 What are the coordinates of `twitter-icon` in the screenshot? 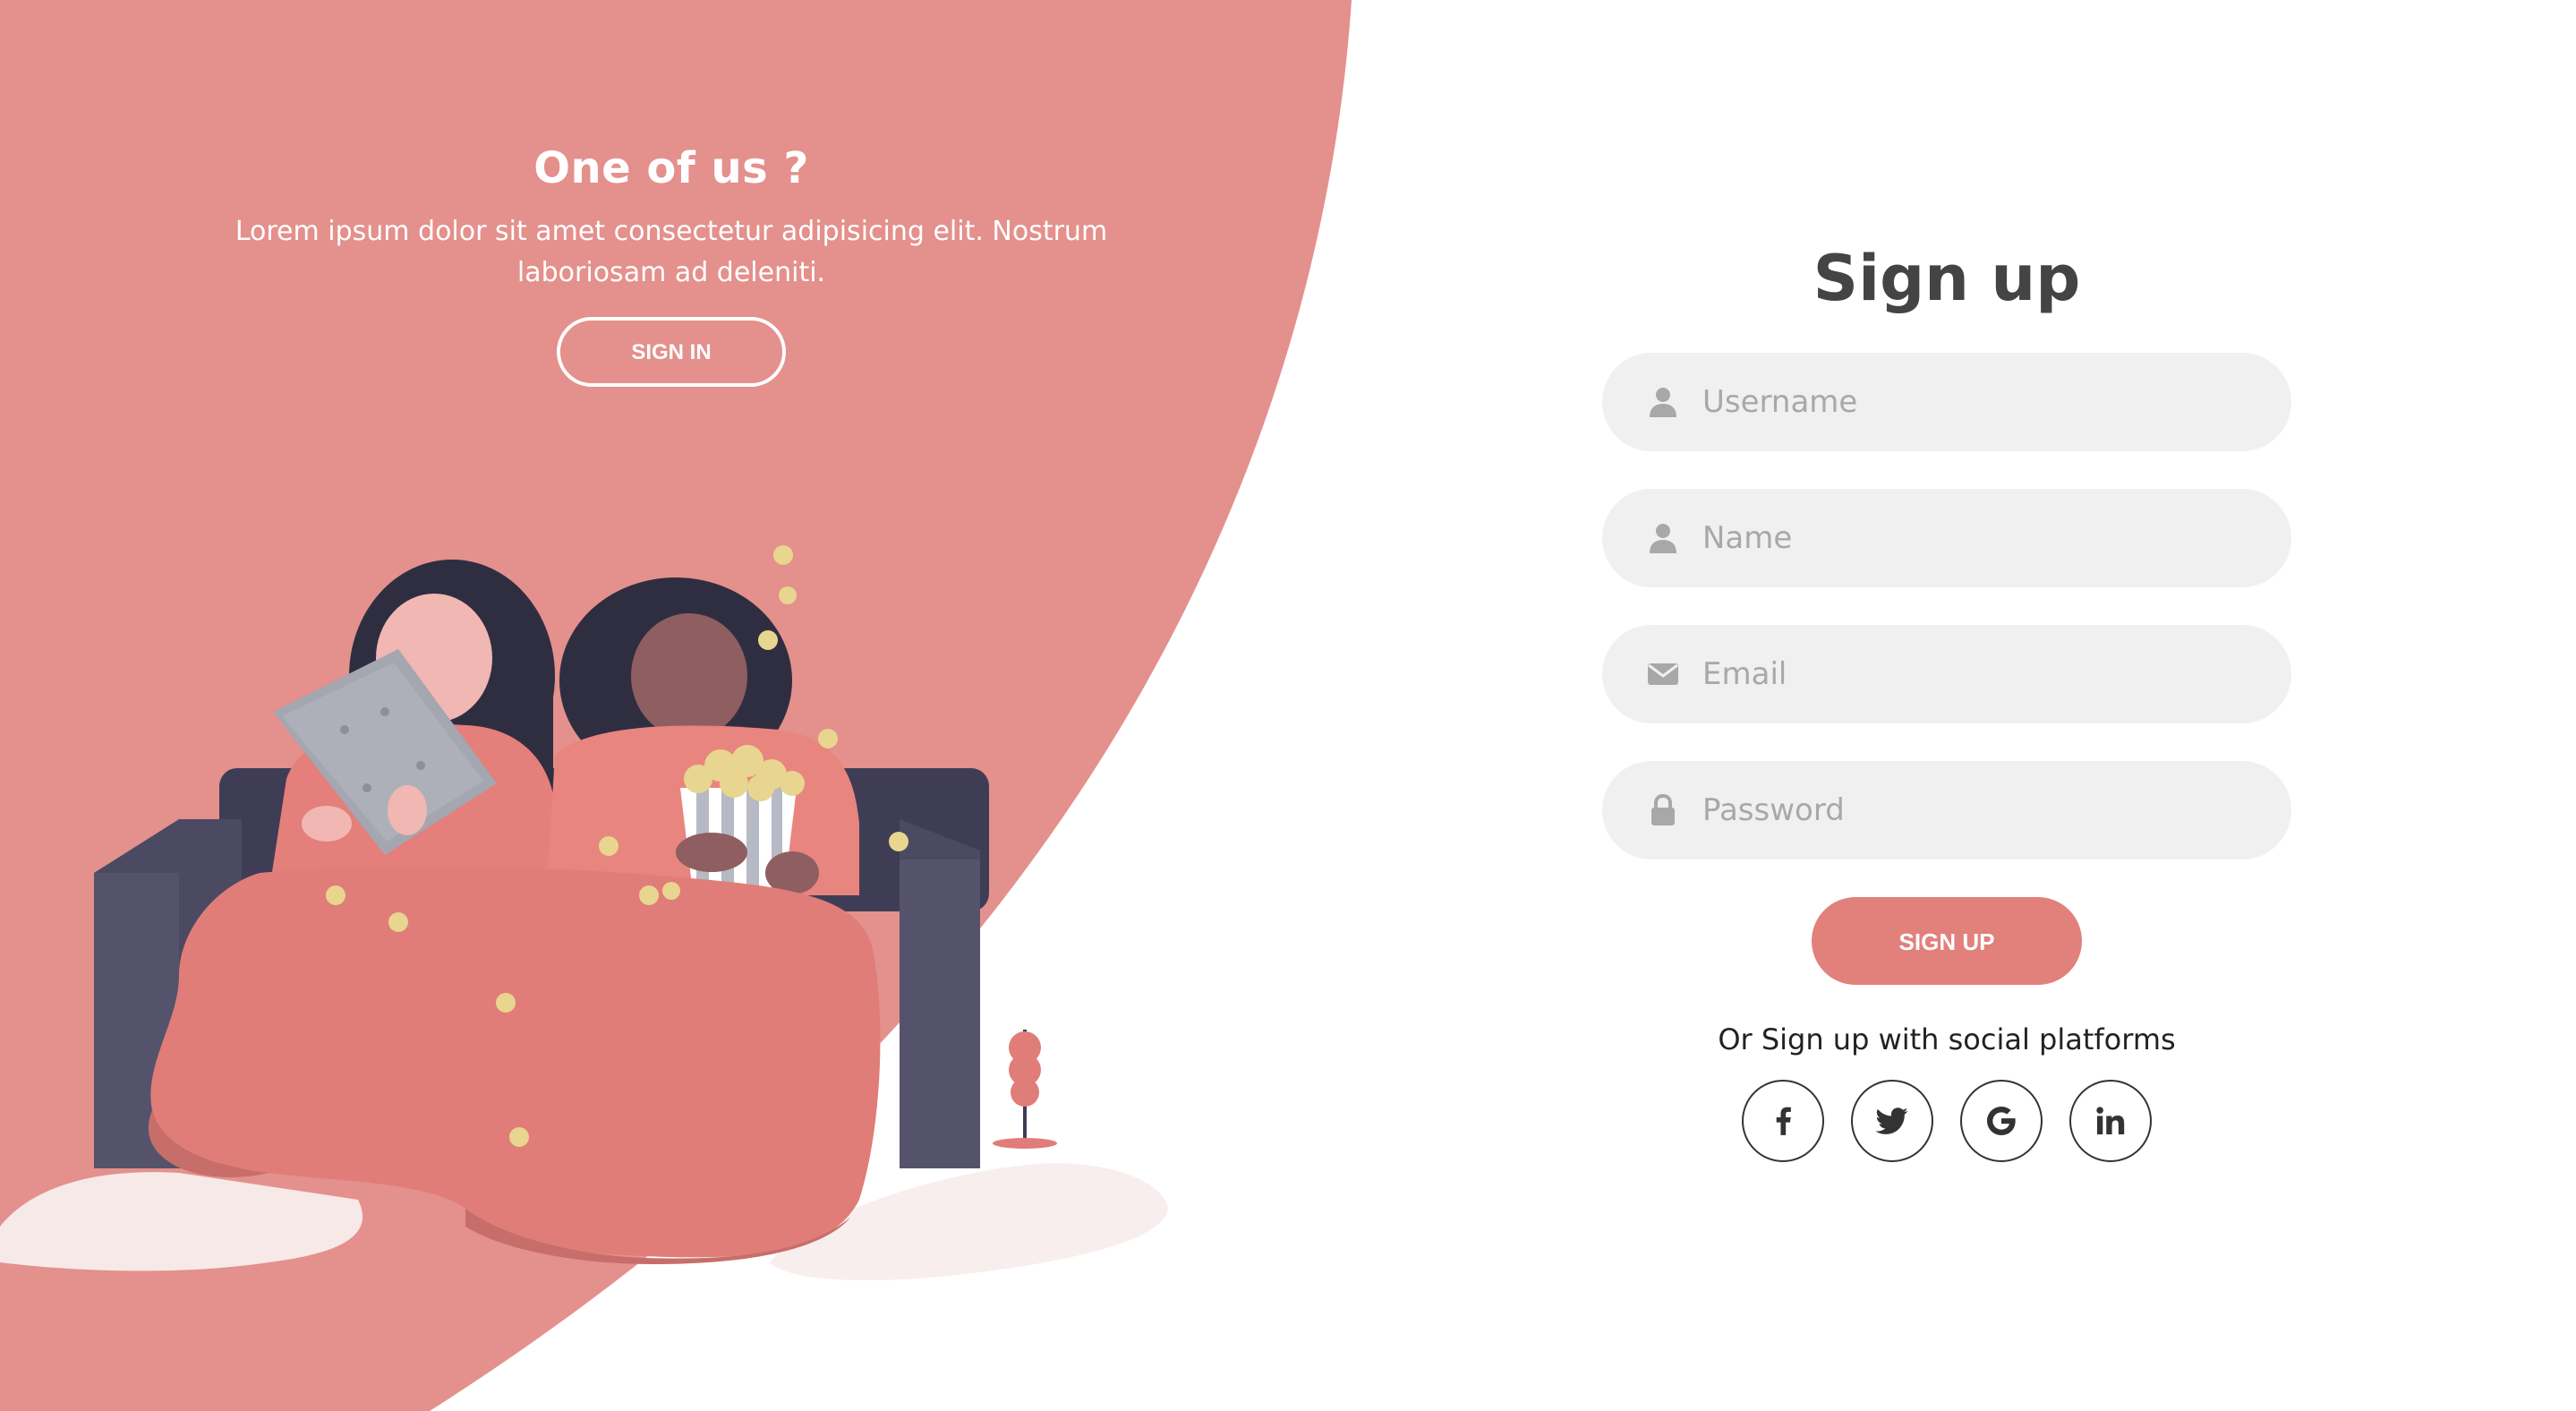 It's located at (1891, 1120).